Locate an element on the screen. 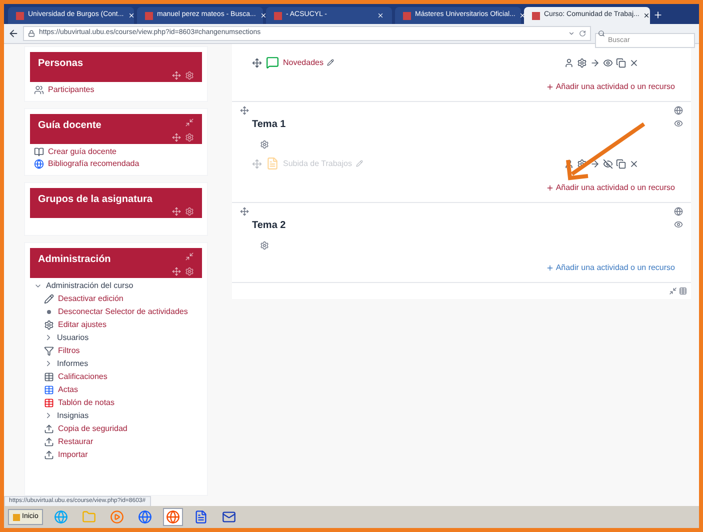 This screenshot has width=703, height=532. block-title: Grupos de la asignatura is located at coordinates (95, 200).